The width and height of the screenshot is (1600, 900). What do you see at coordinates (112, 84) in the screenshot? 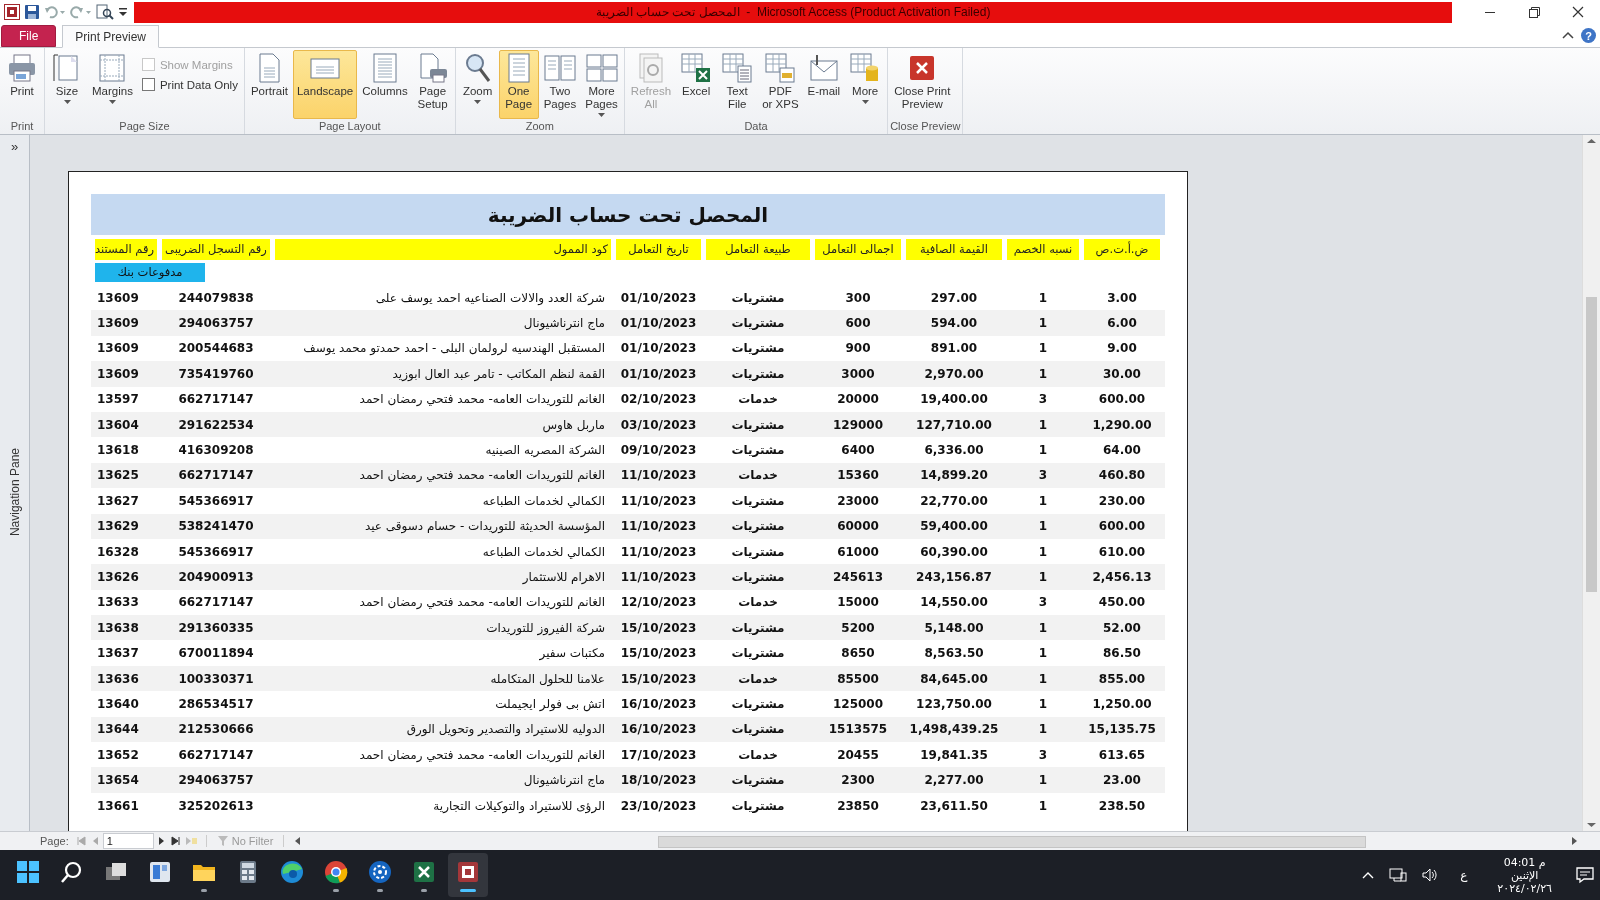
I see `ribbon-button: Margins` at bounding box center [112, 84].